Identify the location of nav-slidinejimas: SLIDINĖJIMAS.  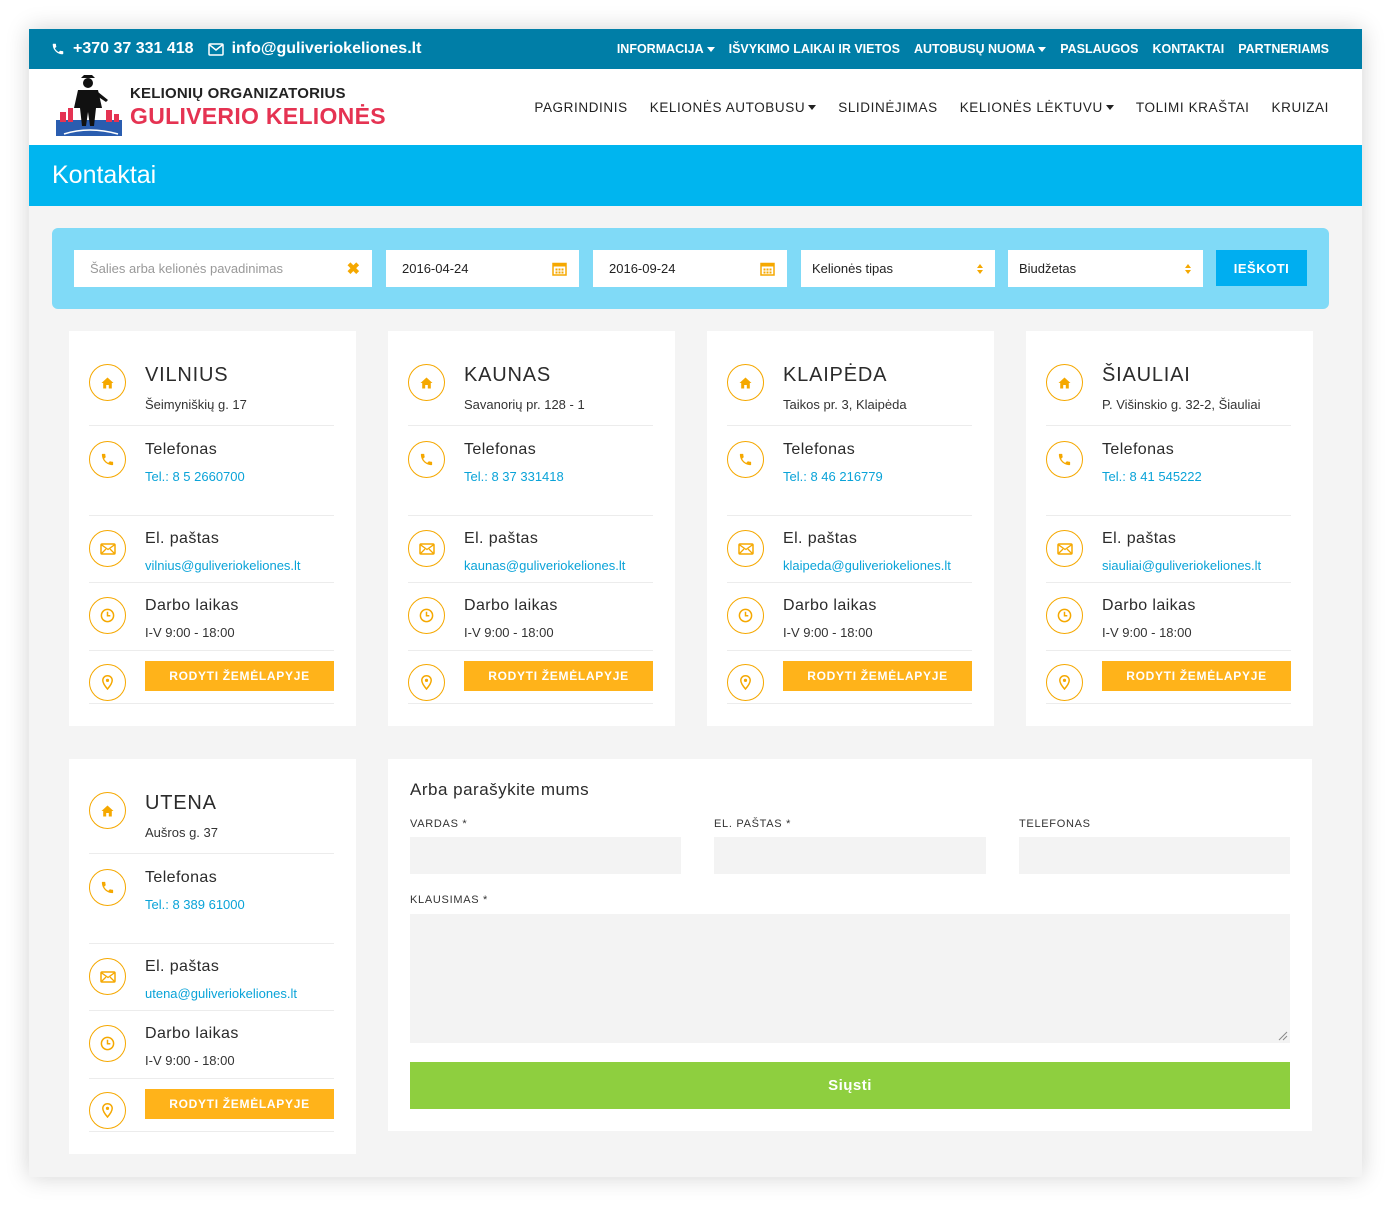
(887, 107).